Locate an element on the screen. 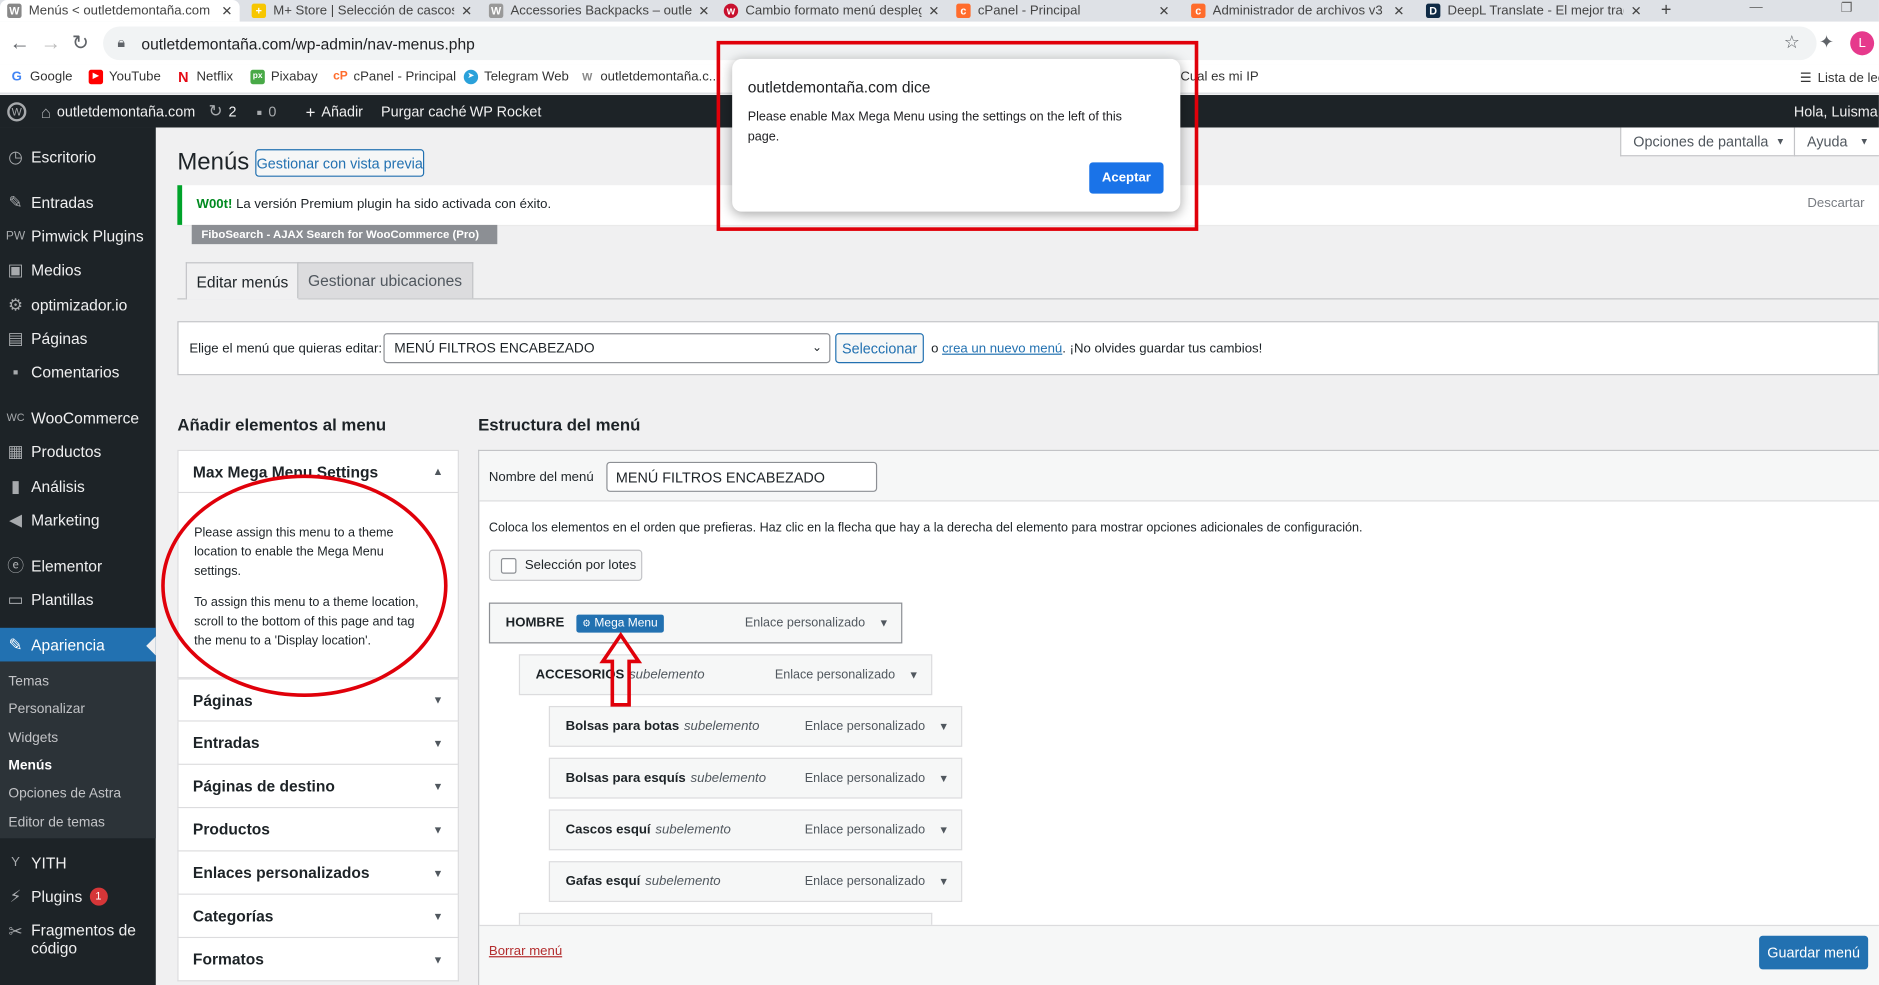 The width and height of the screenshot is (1879, 985). sidebar-item-woocommerce: WC WooCommerce is located at coordinates (78, 417).